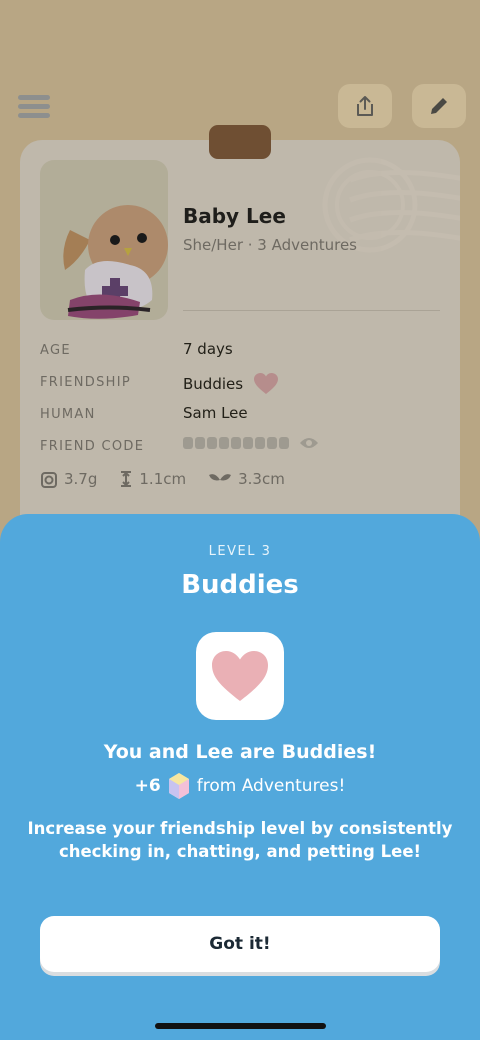 The image size is (480, 1040). I want to click on age-value: 7 days, so click(208, 349).